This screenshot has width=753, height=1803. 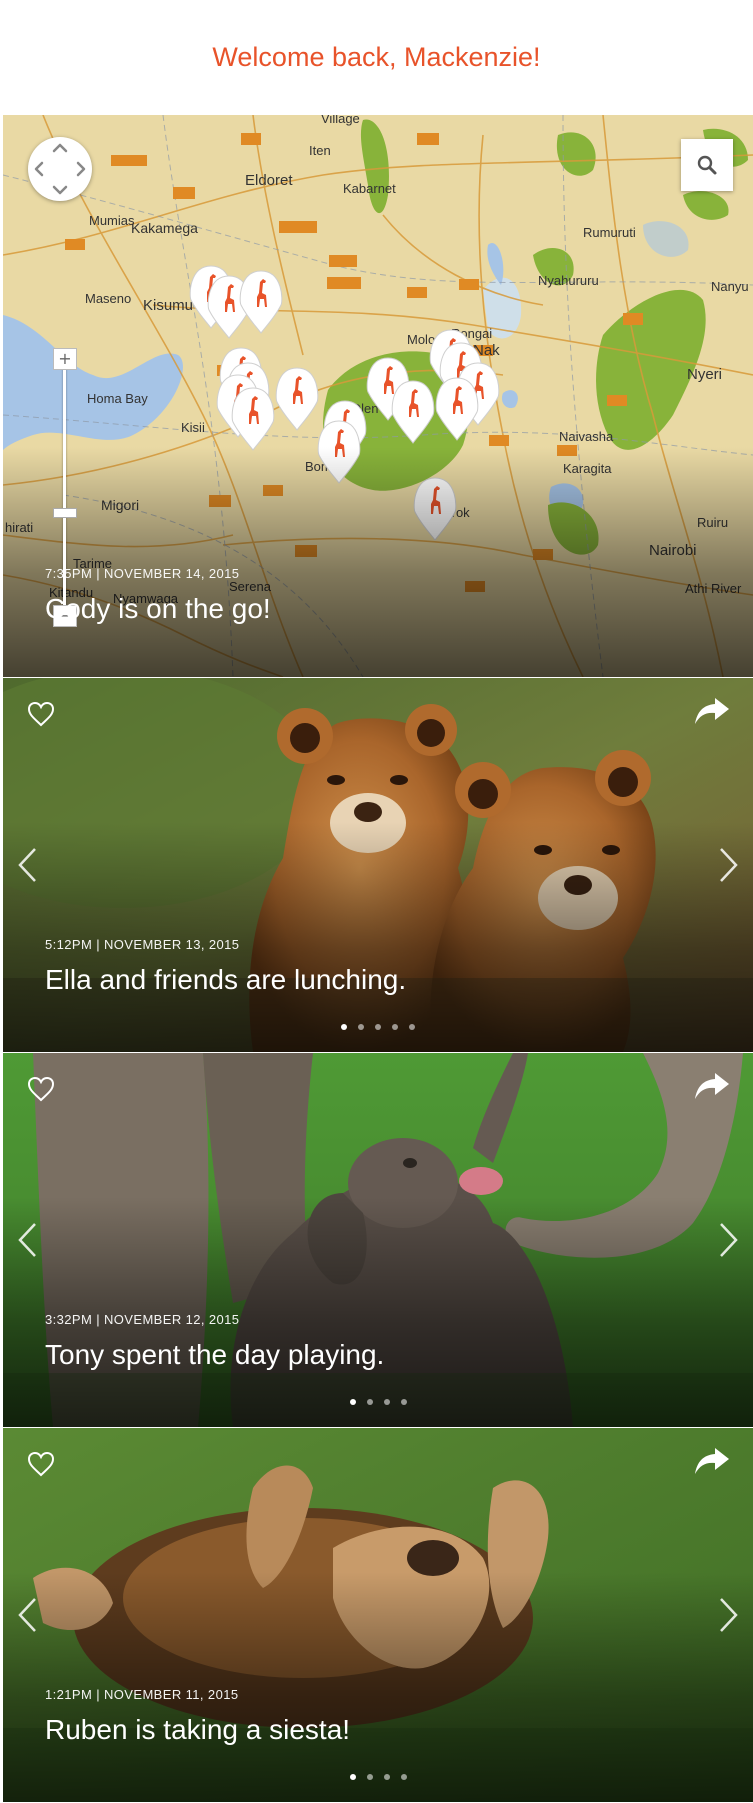 I want to click on svg-text: Nyahururu, so click(x=568, y=280).